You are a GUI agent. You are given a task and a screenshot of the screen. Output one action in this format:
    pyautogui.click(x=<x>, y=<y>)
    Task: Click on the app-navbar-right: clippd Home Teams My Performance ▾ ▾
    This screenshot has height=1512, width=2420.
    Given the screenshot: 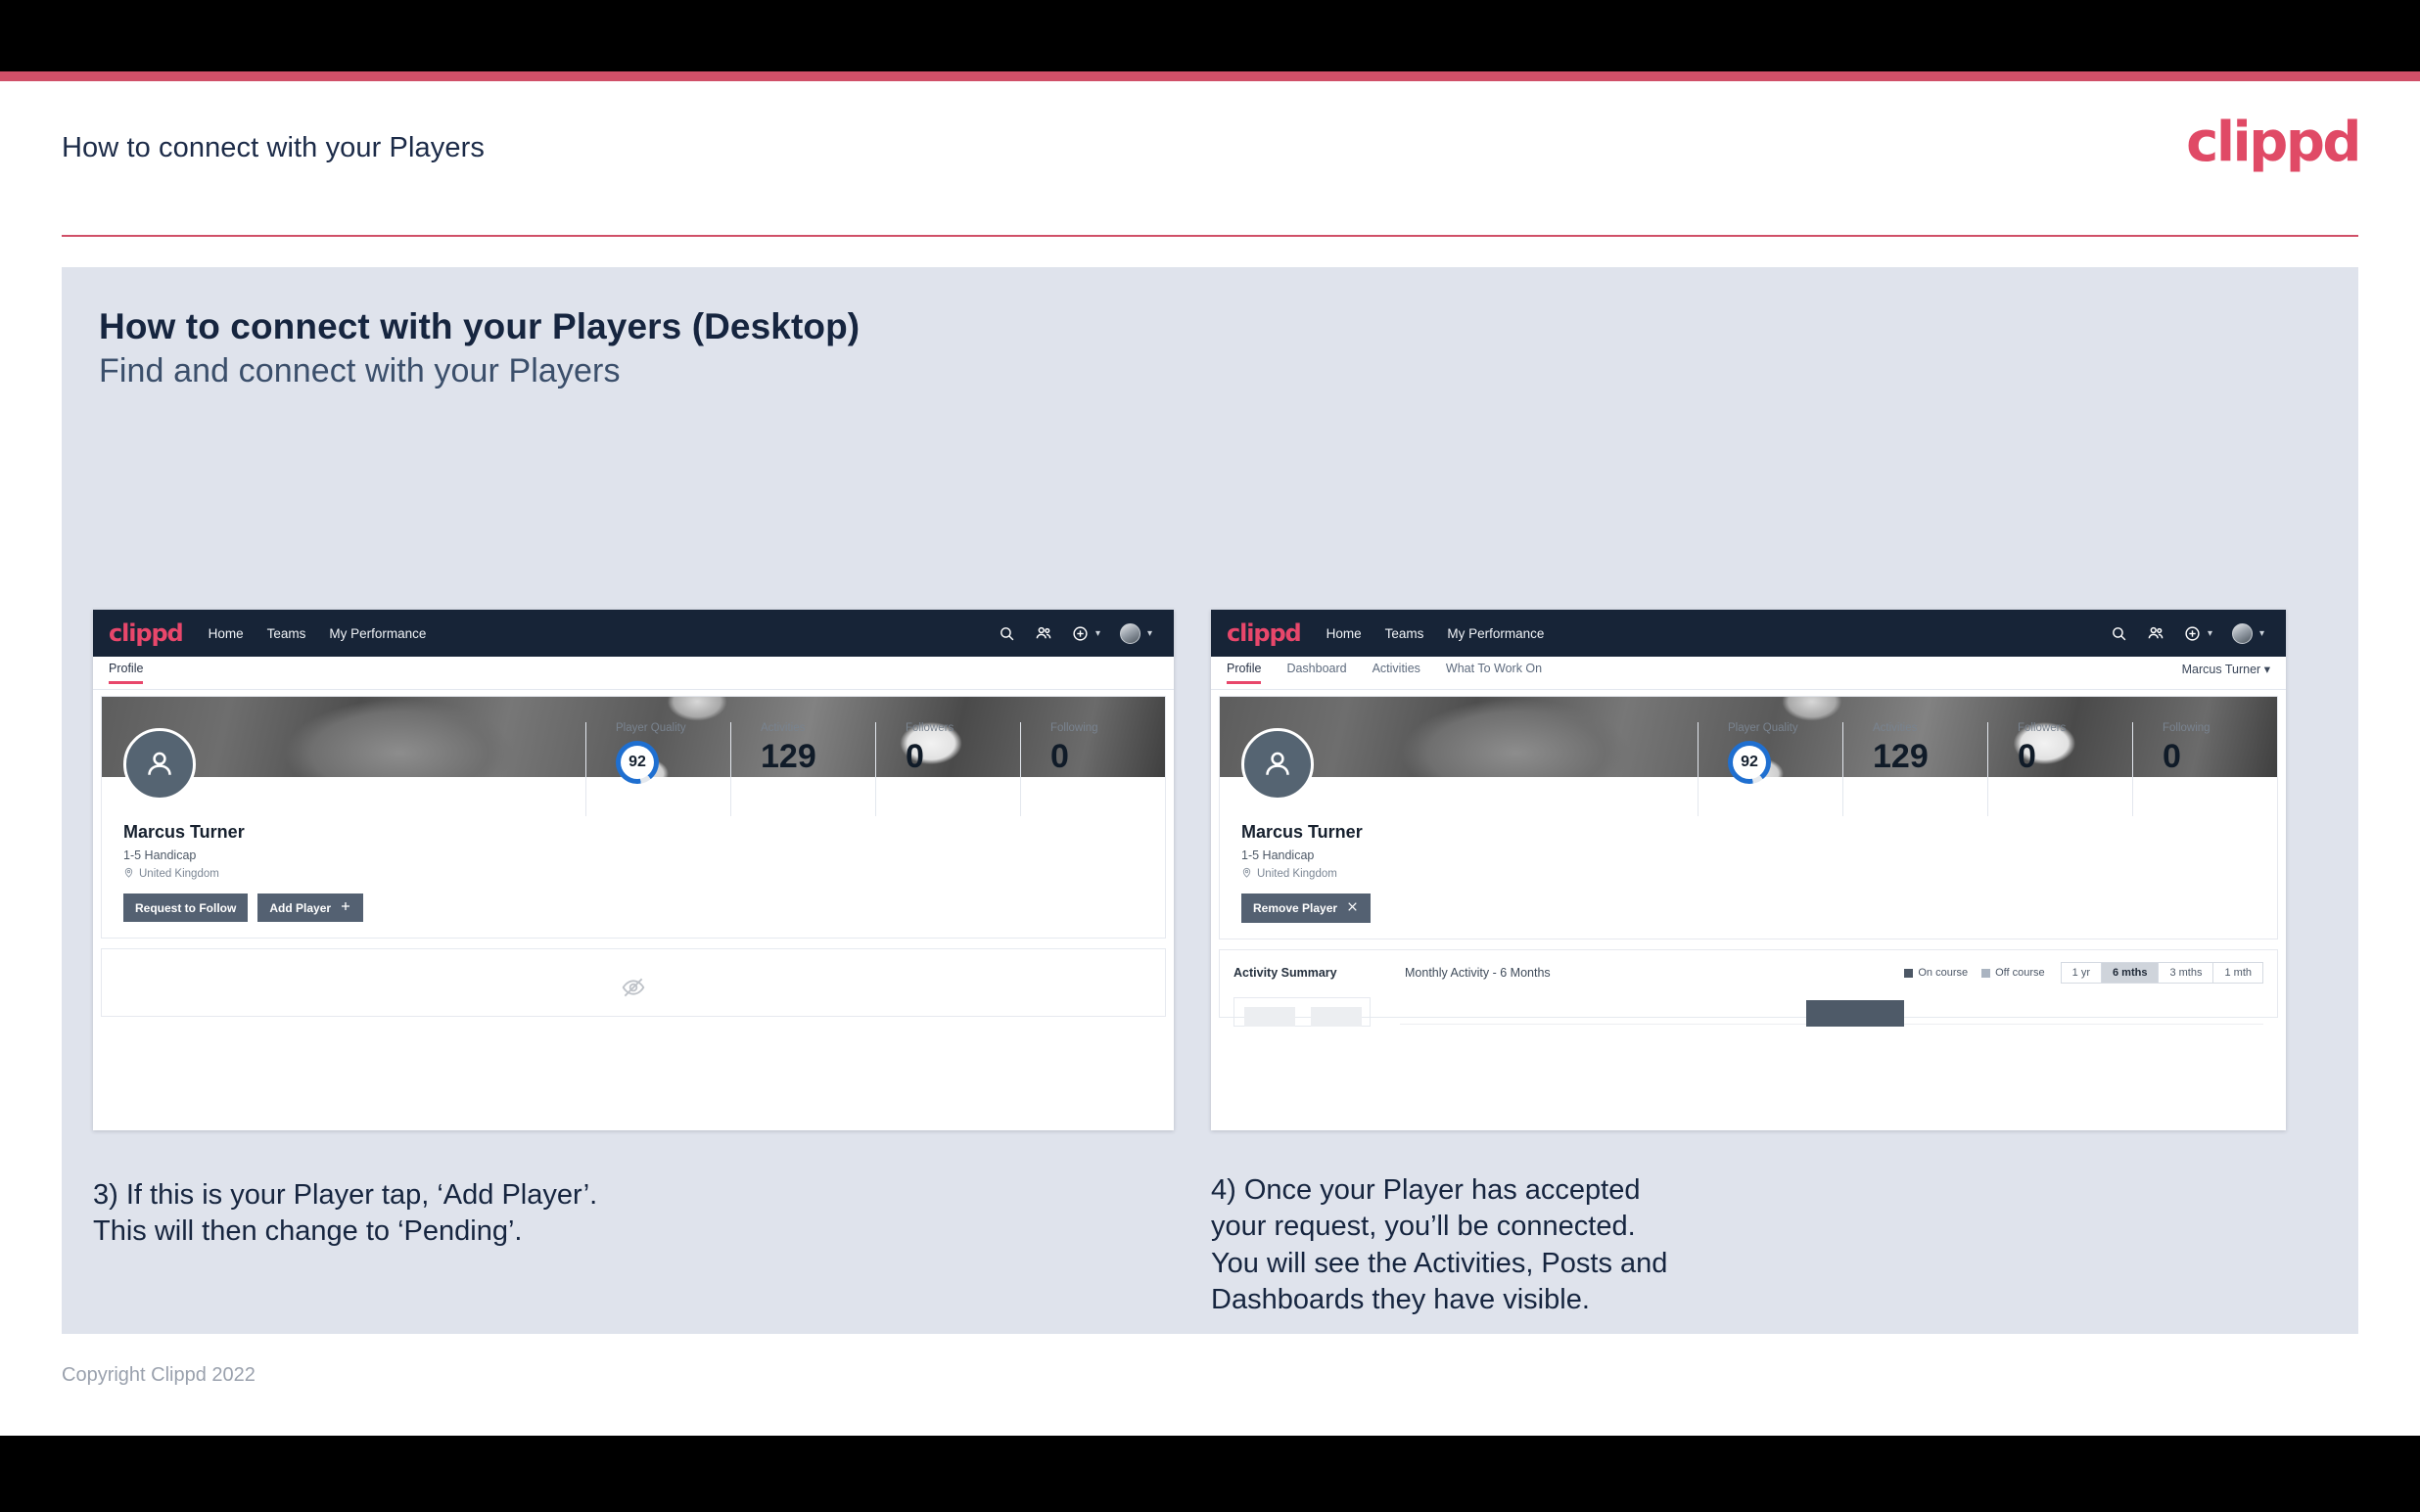 What is the action you would take?
    pyautogui.click(x=1748, y=633)
    